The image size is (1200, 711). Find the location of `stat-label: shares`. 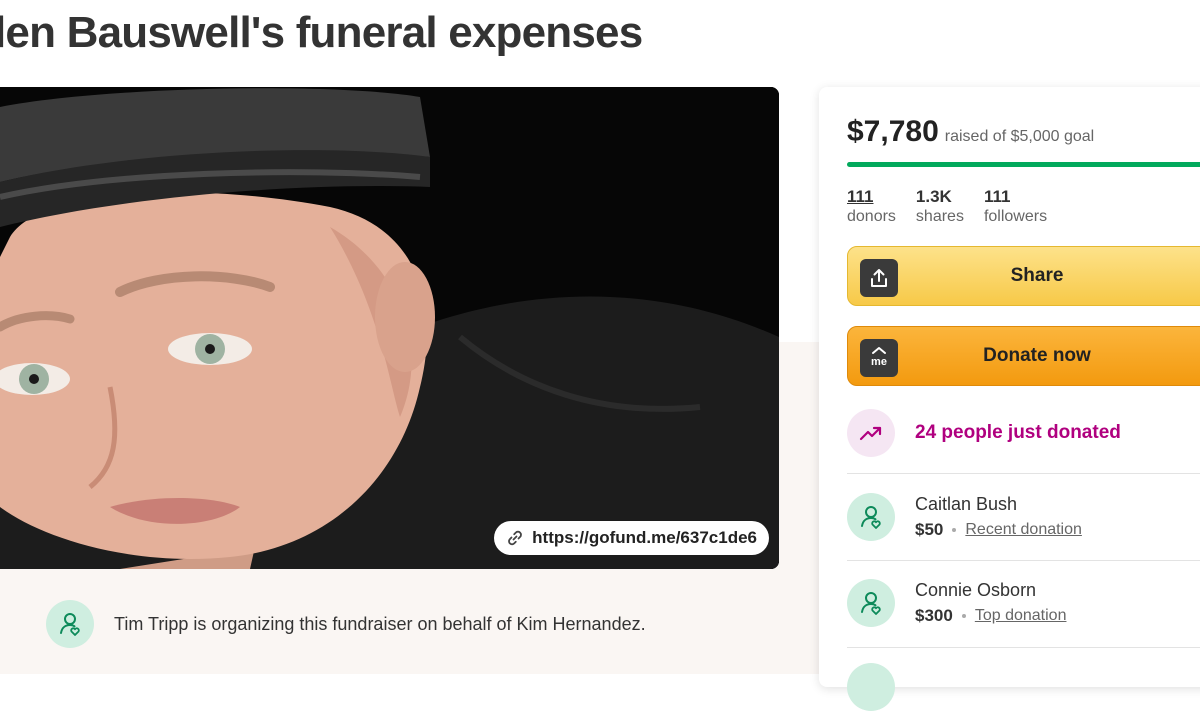

stat-label: shares is located at coordinates (939, 216).